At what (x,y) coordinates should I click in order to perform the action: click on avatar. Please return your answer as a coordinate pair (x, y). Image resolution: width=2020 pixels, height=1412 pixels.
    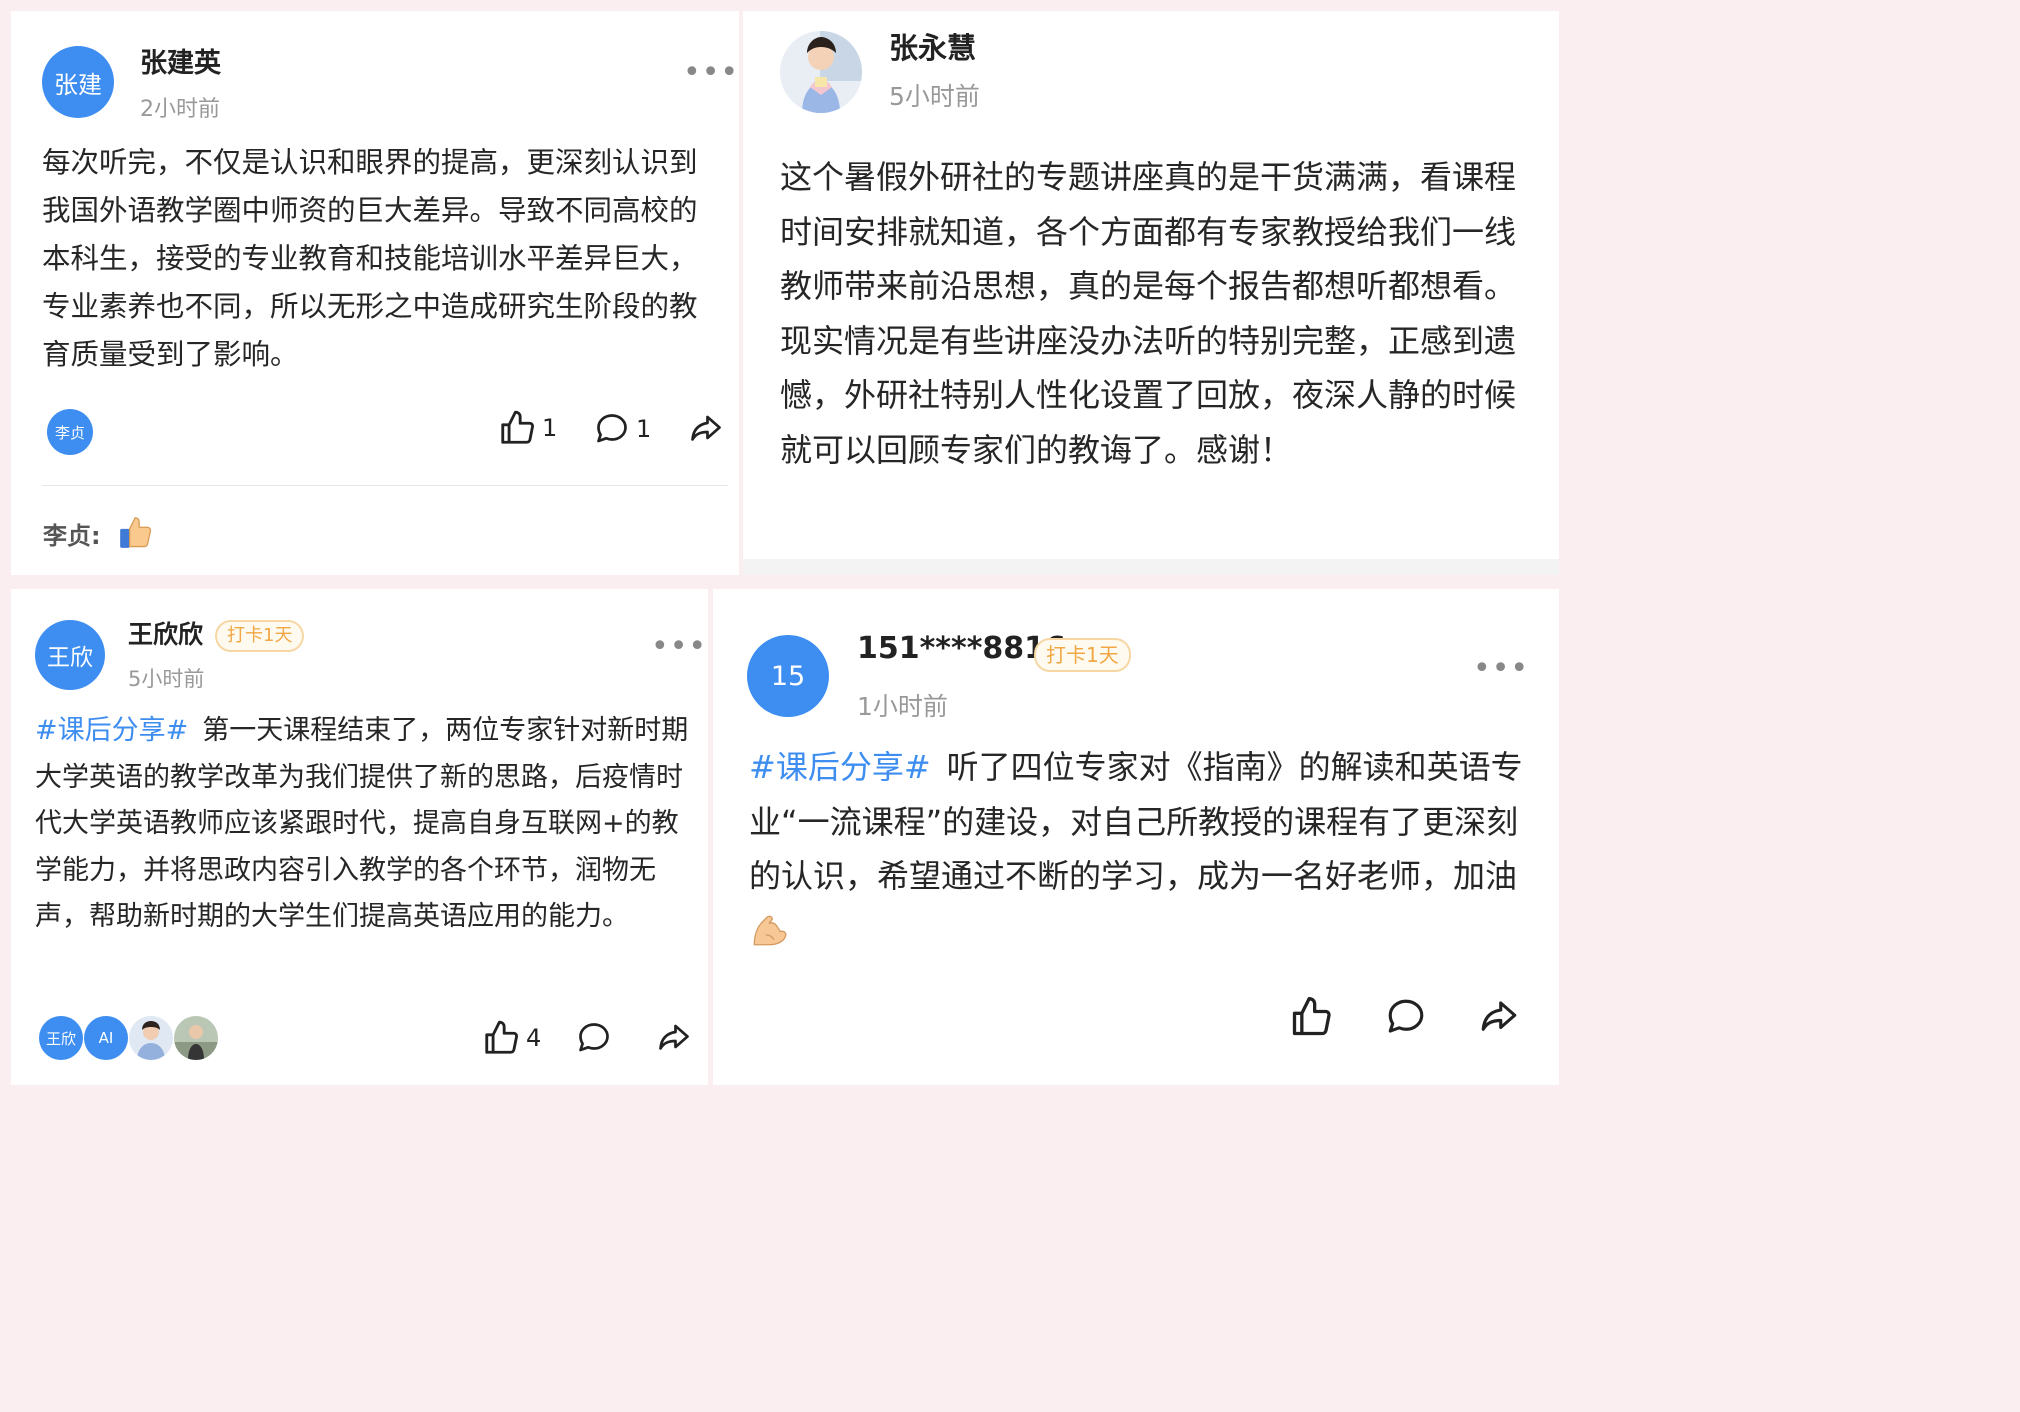
    Looking at the image, I should click on (821, 72).